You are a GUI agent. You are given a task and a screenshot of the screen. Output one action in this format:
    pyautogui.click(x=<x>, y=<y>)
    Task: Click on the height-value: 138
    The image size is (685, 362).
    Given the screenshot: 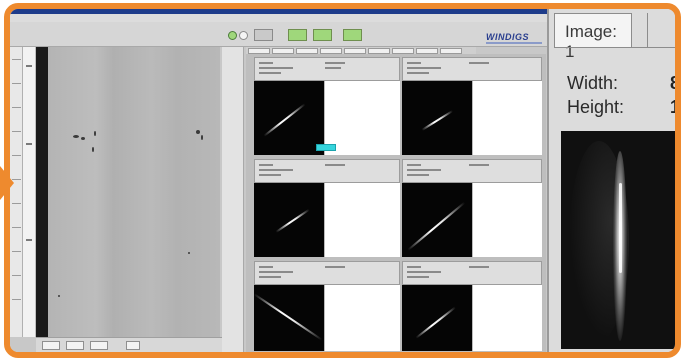 What is the action you would take?
    pyautogui.click(x=675, y=107)
    